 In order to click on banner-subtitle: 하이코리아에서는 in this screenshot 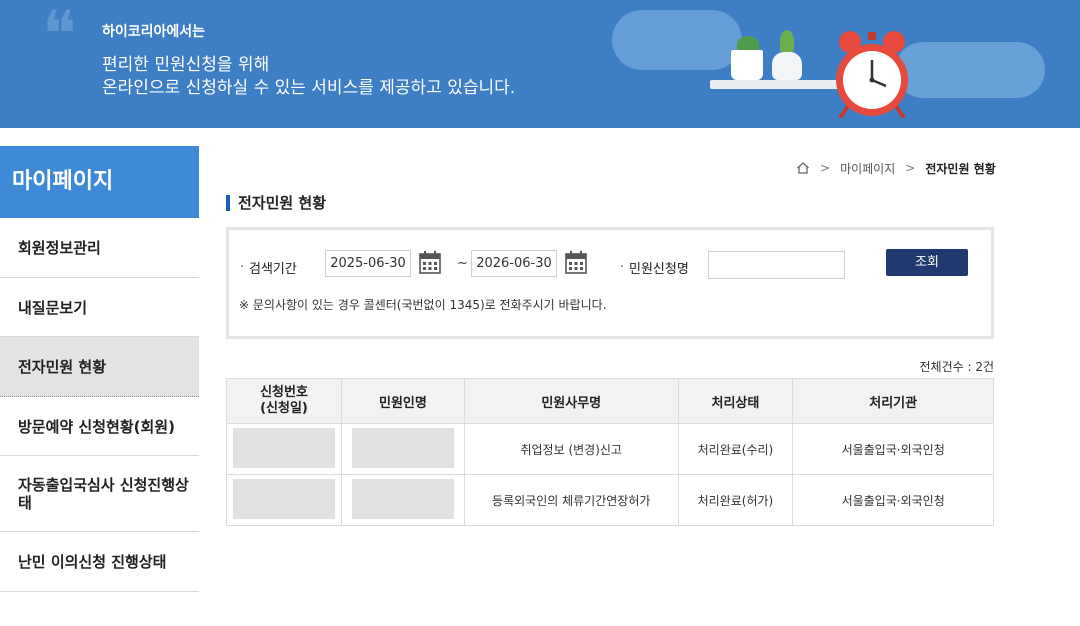, I will do `click(154, 32)`.